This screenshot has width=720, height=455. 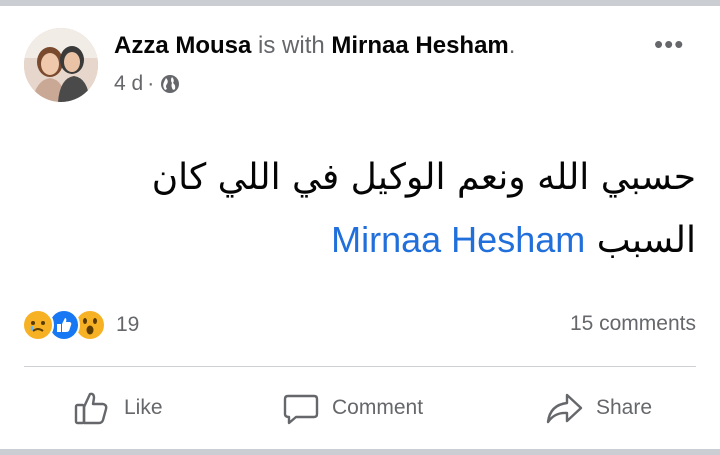 I want to click on with-text: is with, so click(x=291, y=45).